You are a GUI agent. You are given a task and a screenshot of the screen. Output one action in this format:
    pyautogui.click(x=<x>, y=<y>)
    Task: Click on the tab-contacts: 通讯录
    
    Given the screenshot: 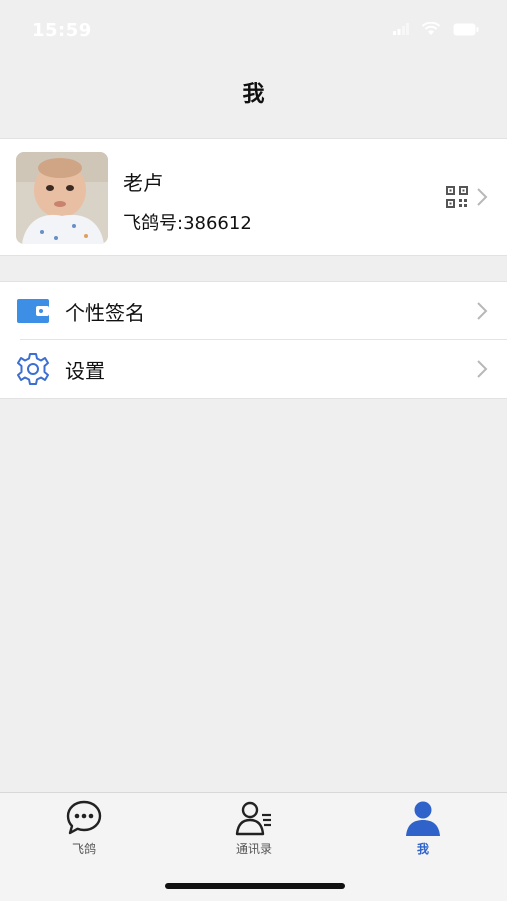 What is the action you would take?
    pyautogui.click(x=254, y=829)
    